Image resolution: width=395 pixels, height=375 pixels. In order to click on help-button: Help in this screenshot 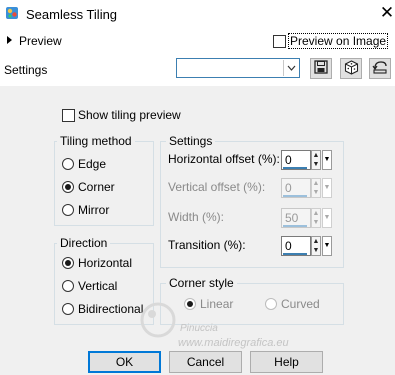, I will do `click(286, 362)`.